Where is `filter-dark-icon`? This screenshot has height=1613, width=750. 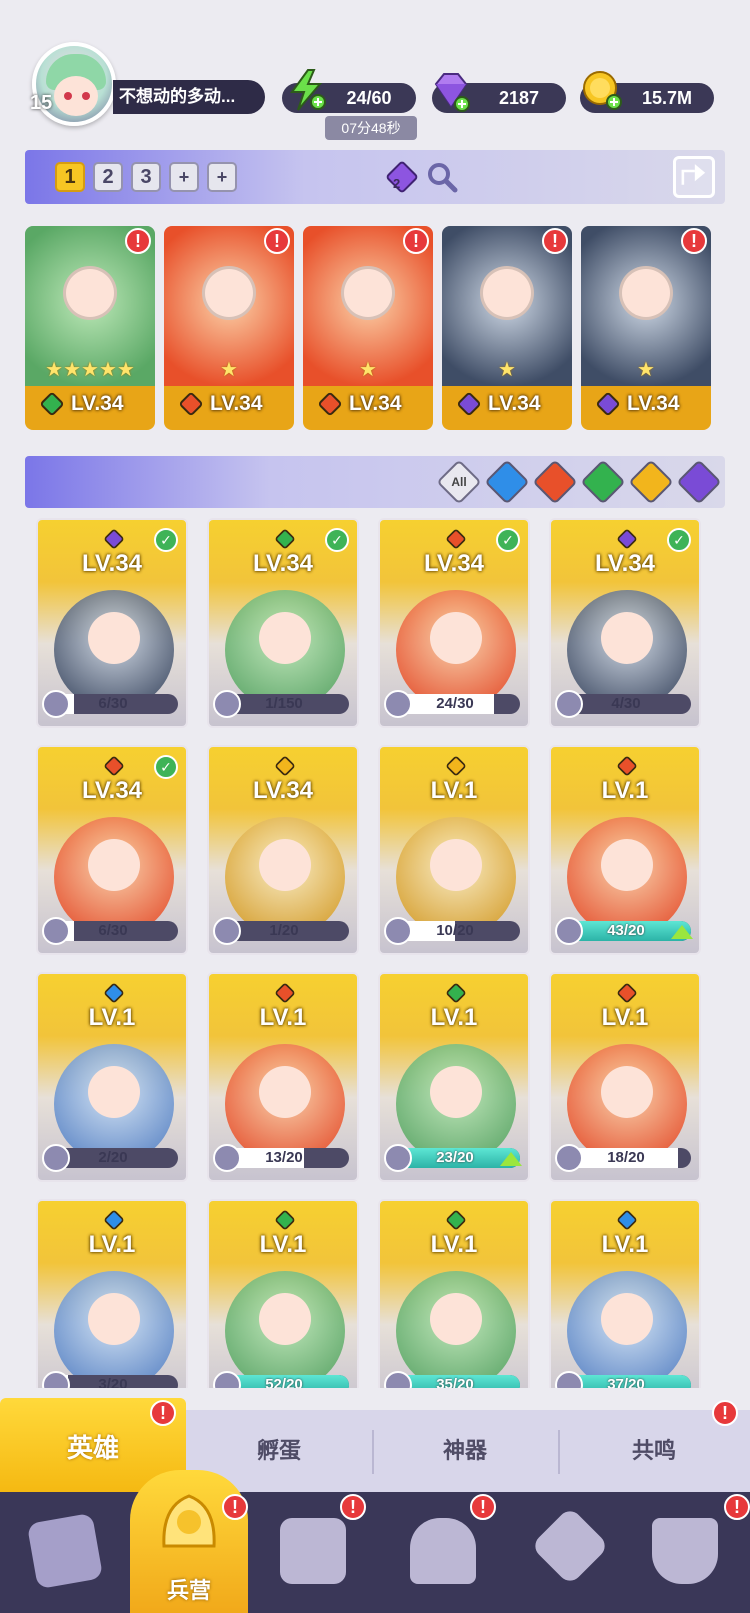 filter-dark-icon is located at coordinates (699, 482).